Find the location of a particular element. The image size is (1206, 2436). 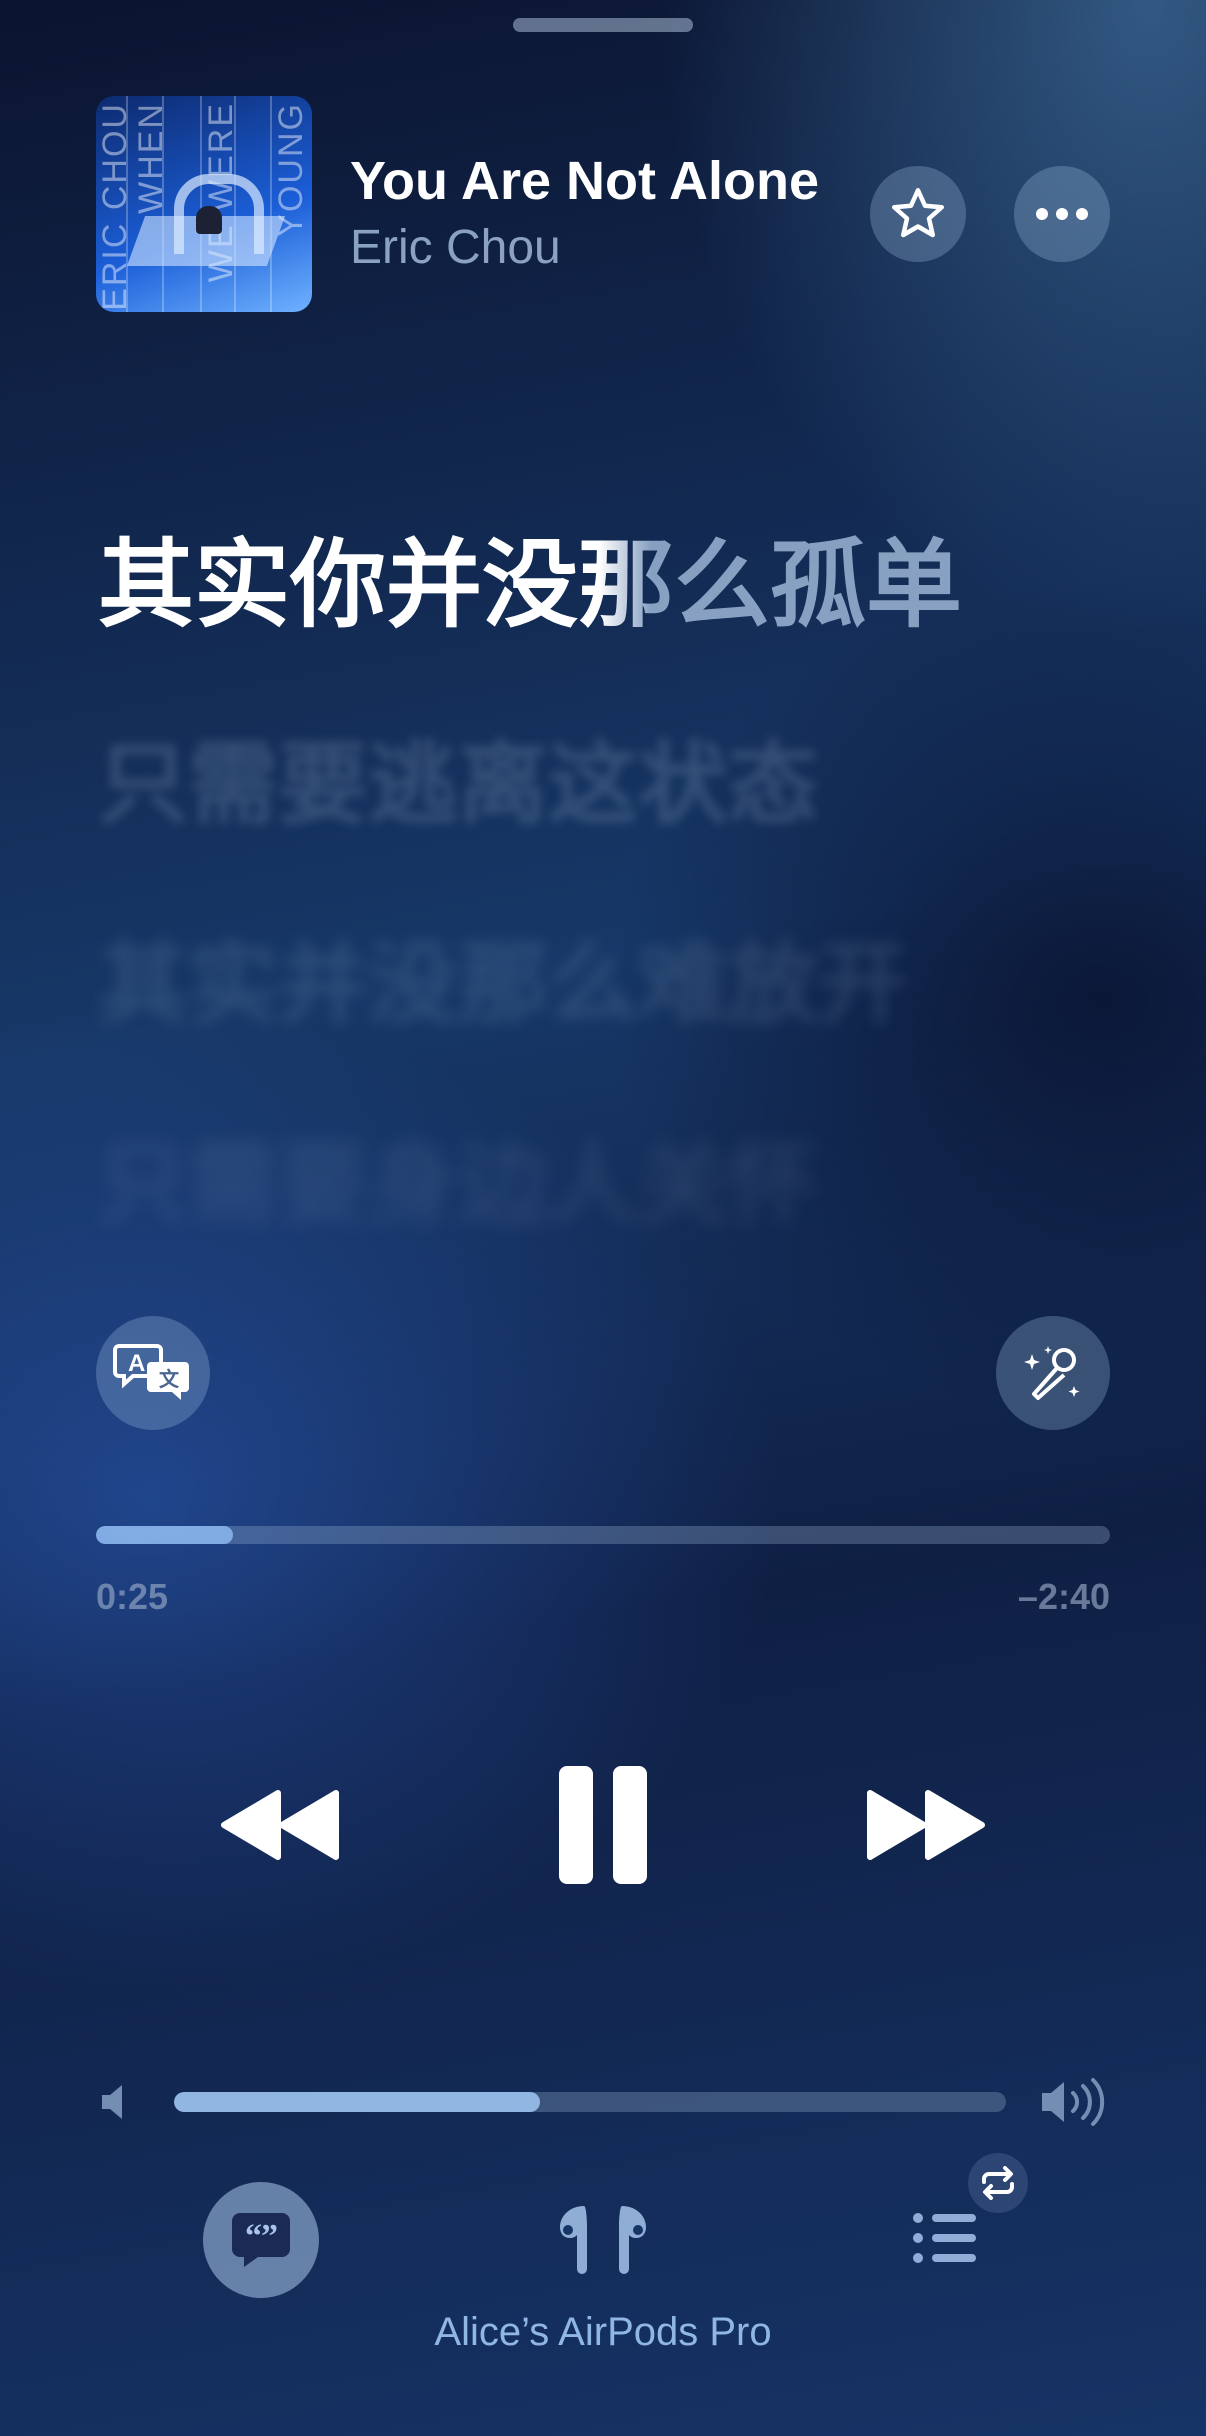

more-button is located at coordinates (1062, 214).